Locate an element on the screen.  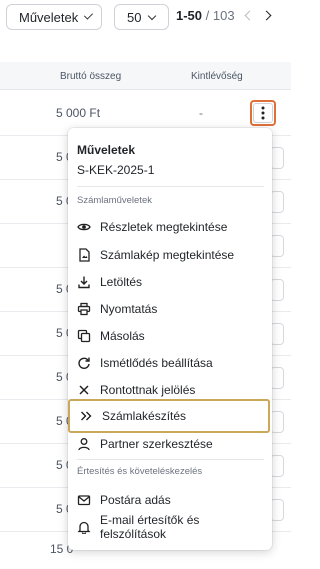
menu-item-label: Másolás is located at coordinates (122, 336).